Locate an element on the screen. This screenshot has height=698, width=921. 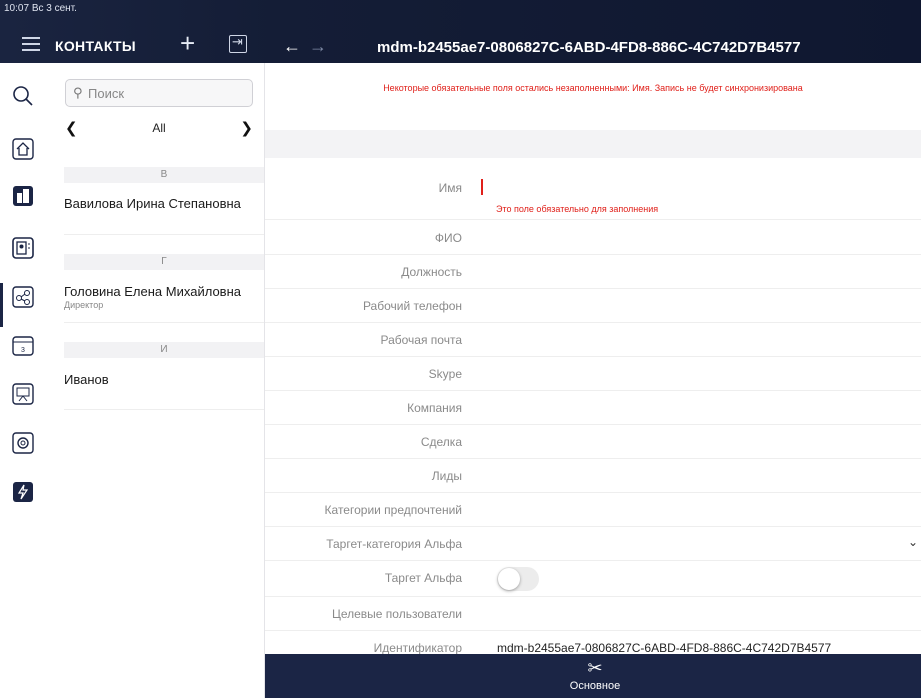
field-leads: Лиды is located at coordinates (593, 476).